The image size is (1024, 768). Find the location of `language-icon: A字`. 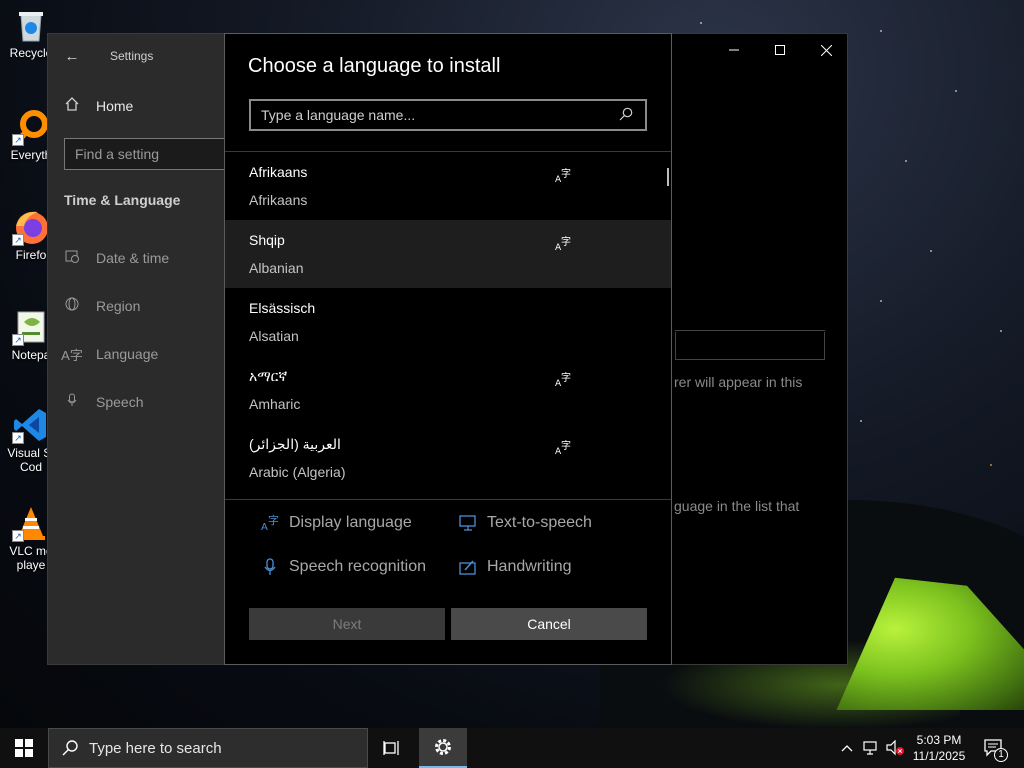

language-icon: A字 is located at coordinates (72, 355).